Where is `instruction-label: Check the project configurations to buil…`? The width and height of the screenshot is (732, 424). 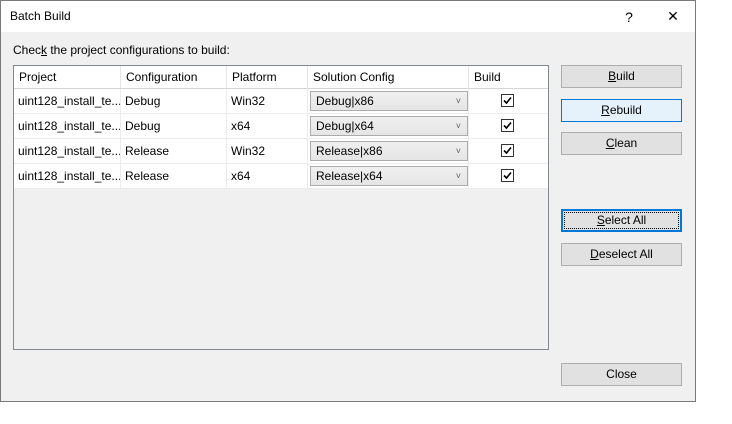
instruction-label: Check the project configurations to buil… is located at coordinates (121, 50).